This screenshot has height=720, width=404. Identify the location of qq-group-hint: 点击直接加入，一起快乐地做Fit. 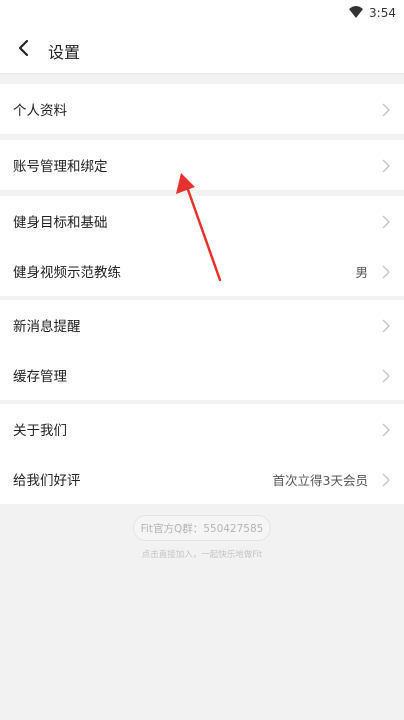
(202, 555).